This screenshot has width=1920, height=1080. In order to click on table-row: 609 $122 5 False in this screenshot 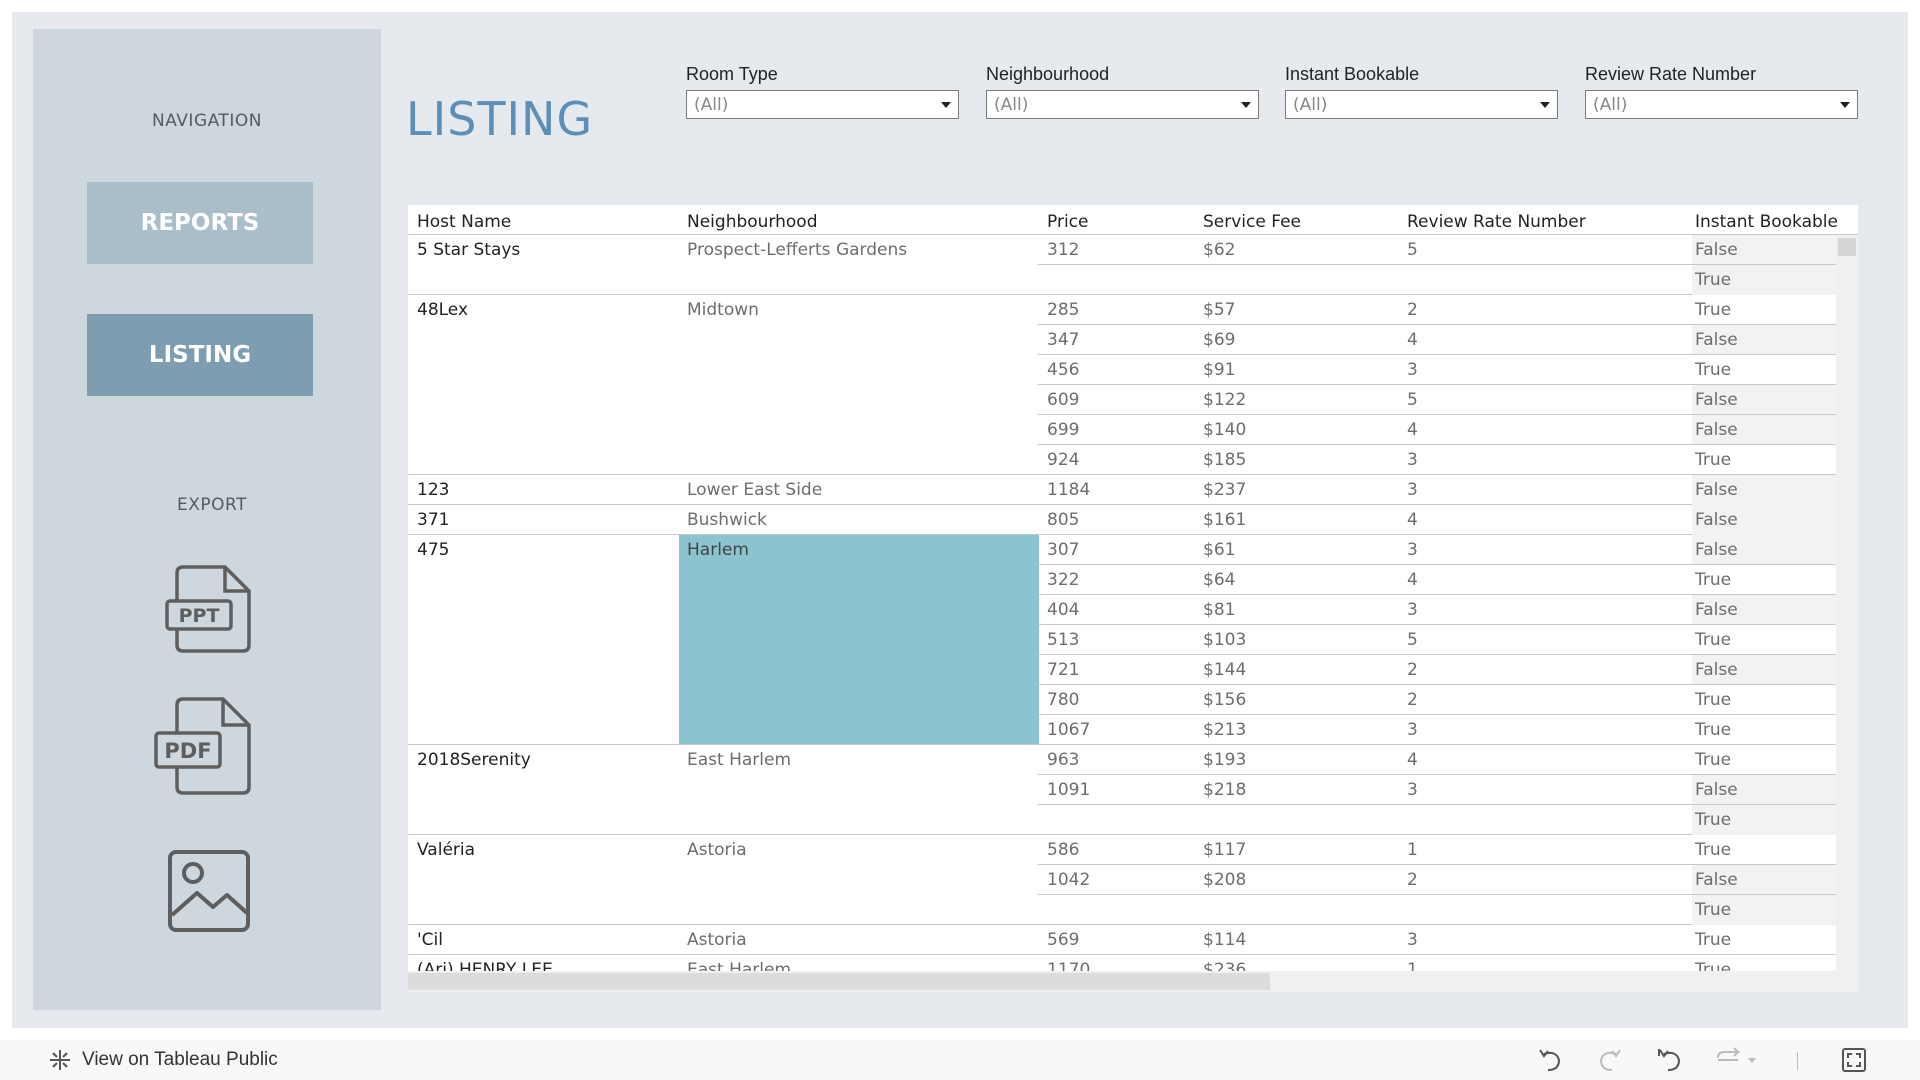, I will do `click(1437, 400)`.